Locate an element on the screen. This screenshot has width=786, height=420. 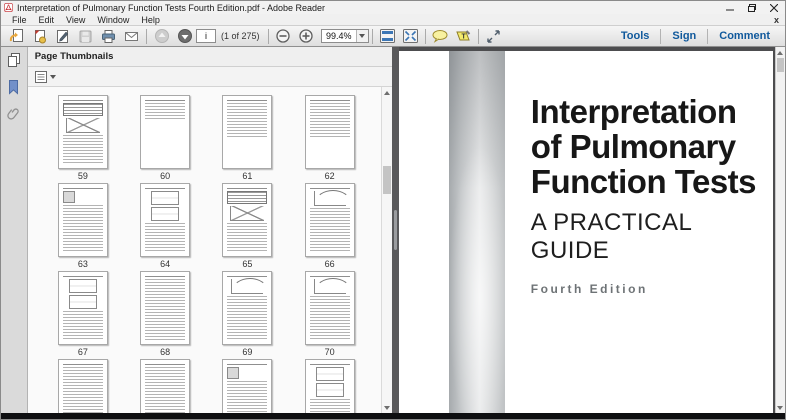
options-caret-icon is located at coordinates (52, 76).